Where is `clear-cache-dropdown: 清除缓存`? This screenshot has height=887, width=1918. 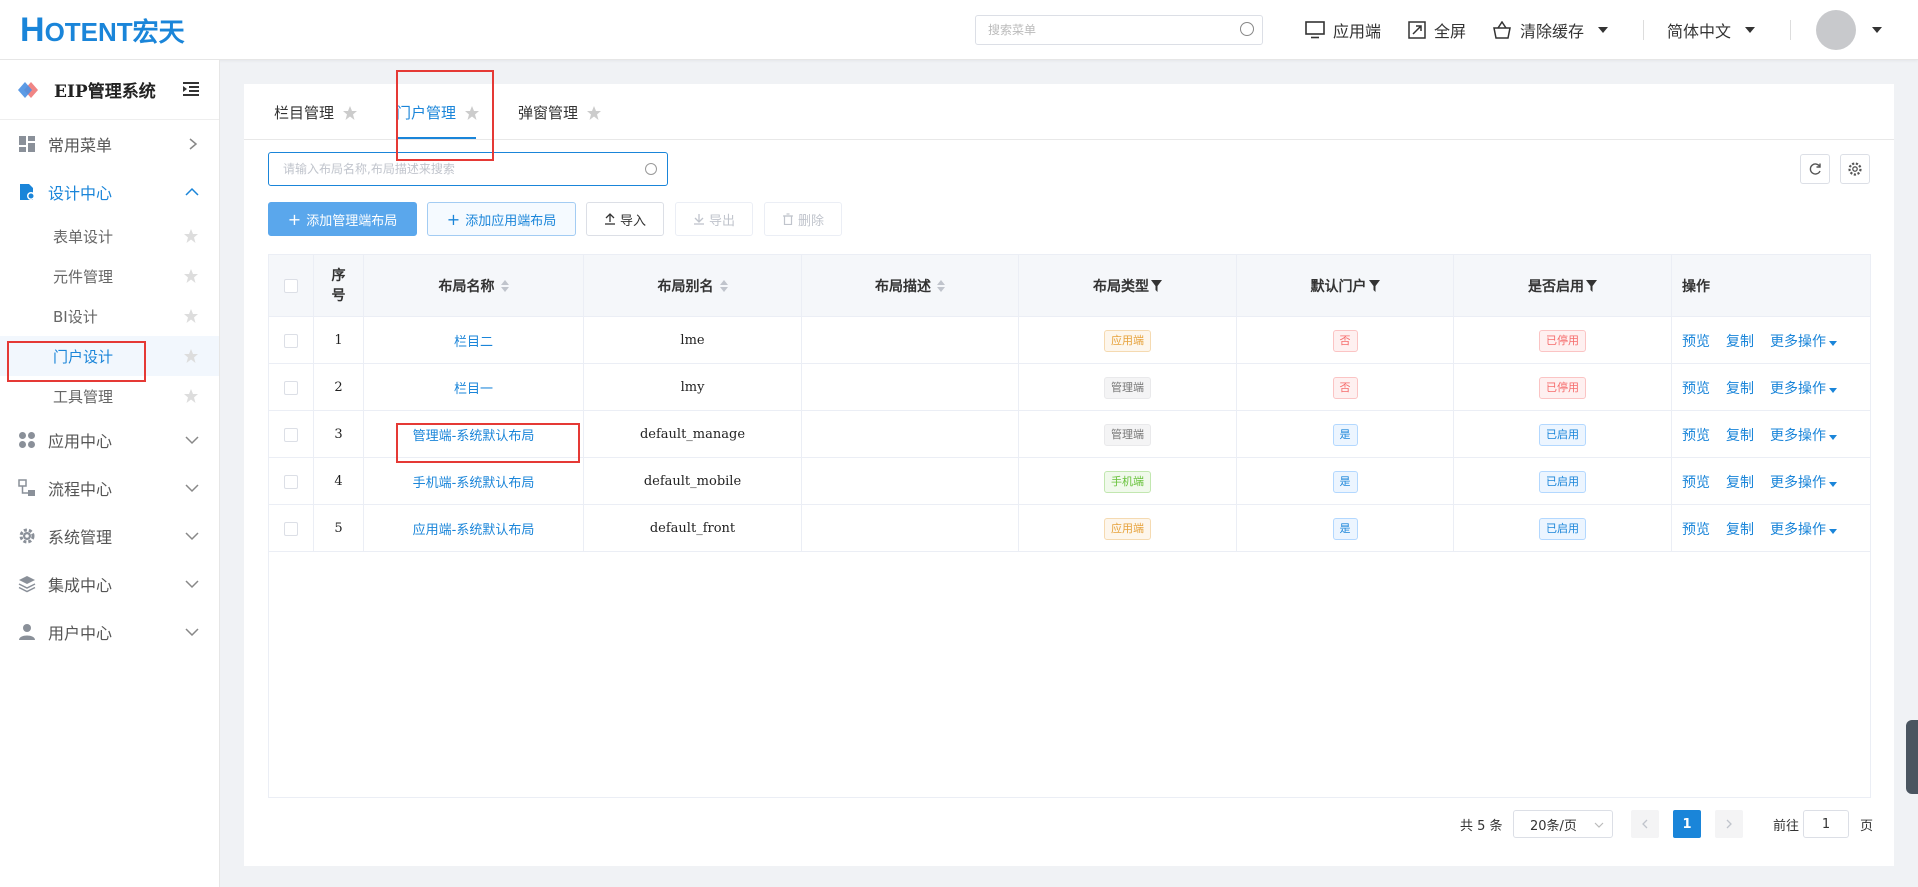 clear-cache-dropdown: 清除缓存 is located at coordinates (1550, 30).